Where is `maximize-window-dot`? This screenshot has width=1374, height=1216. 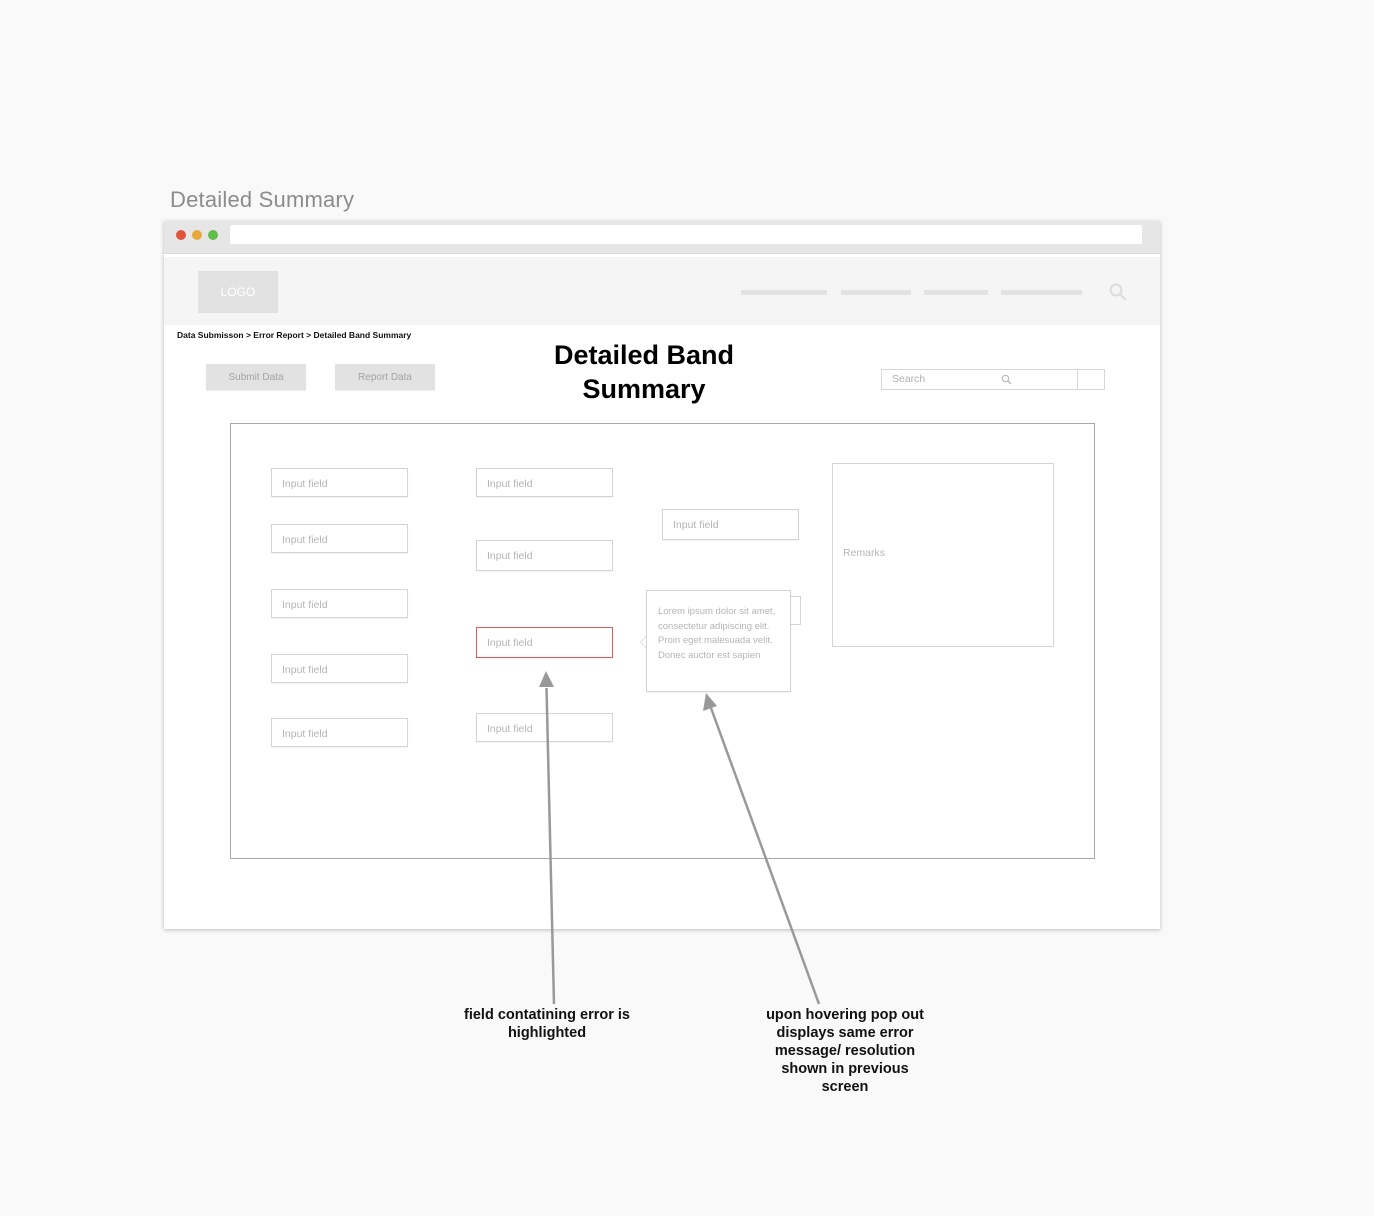
maximize-window-dot is located at coordinates (213, 235).